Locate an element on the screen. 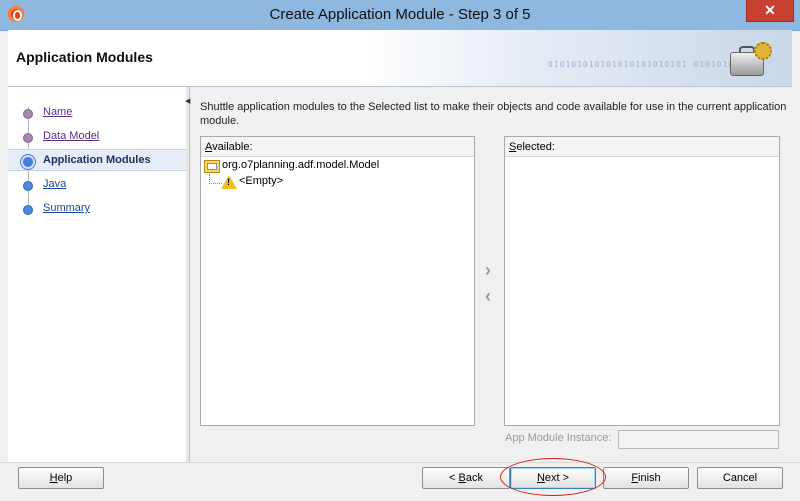  cancel-button: Cancel is located at coordinates (740, 478).